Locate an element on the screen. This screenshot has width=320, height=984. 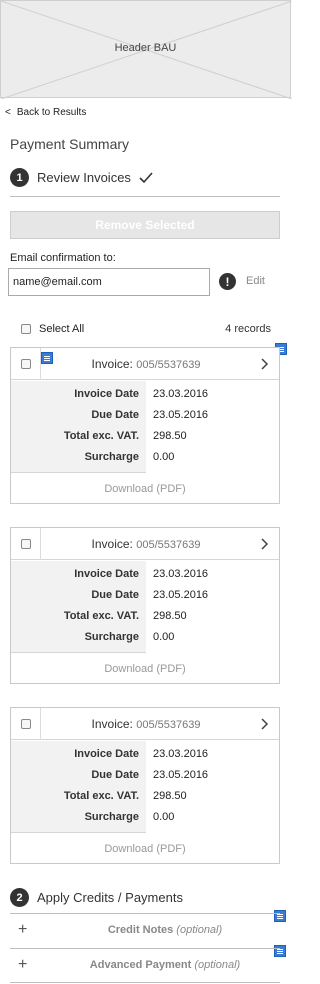
alert-icon: ! is located at coordinates (227, 281).